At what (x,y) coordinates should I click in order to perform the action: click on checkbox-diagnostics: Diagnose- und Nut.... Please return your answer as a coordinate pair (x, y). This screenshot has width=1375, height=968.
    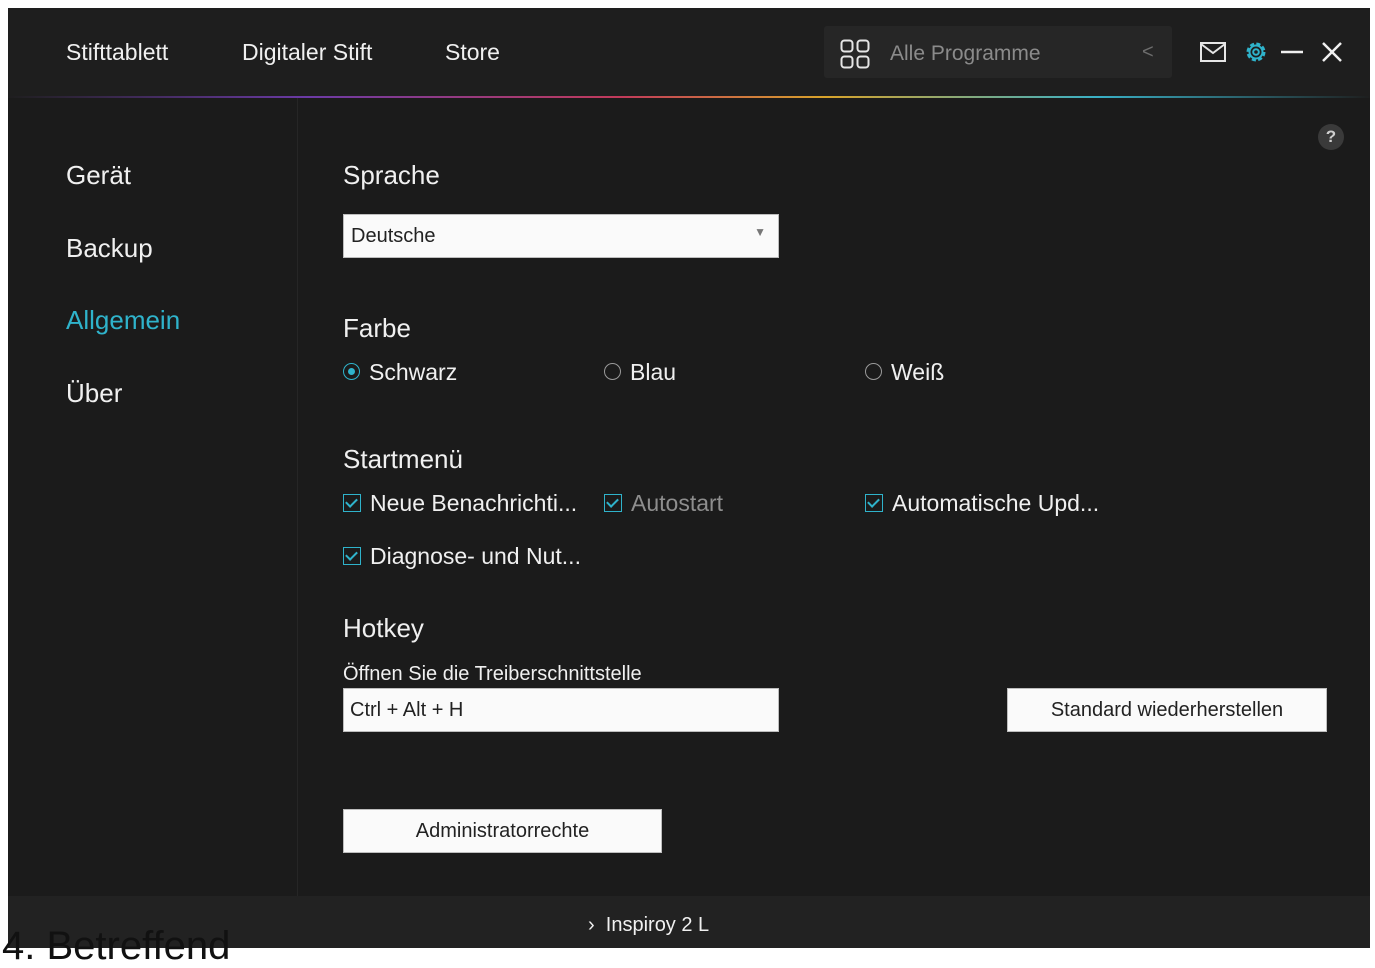
    Looking at the image, I should click on (462, 556).